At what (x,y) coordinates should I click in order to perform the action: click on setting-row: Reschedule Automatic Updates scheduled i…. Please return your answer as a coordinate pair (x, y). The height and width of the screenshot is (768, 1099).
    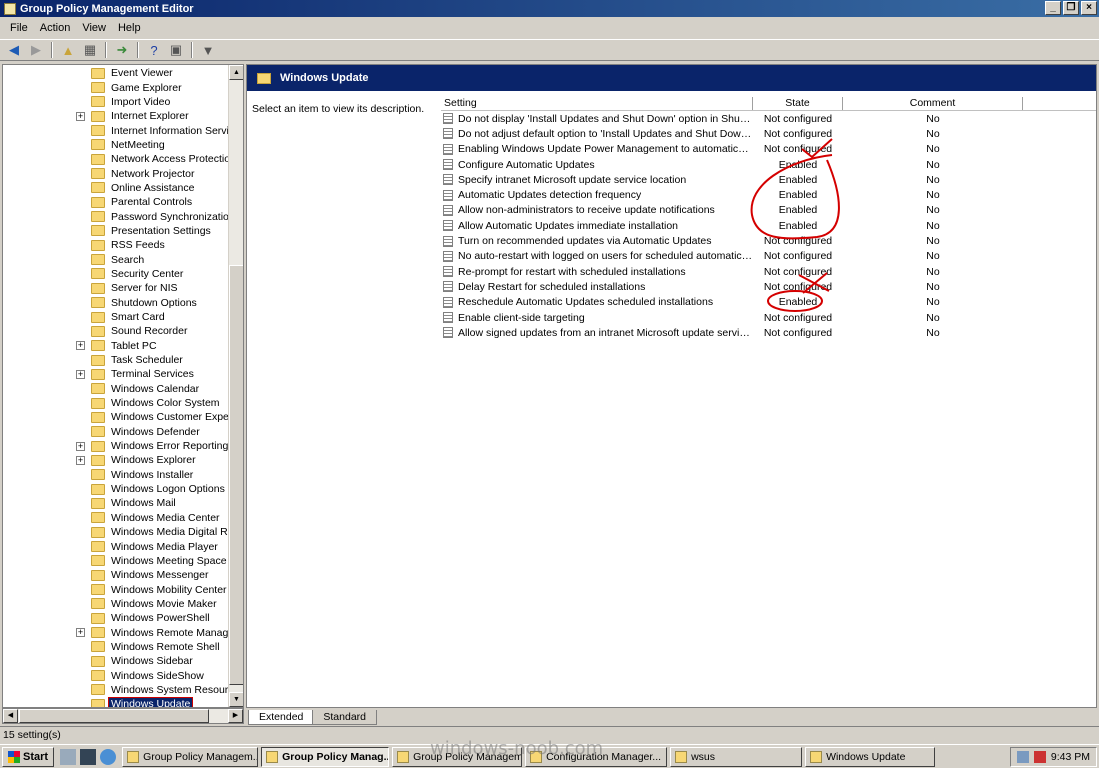
    Looking at the image, I should click on (768, 302).